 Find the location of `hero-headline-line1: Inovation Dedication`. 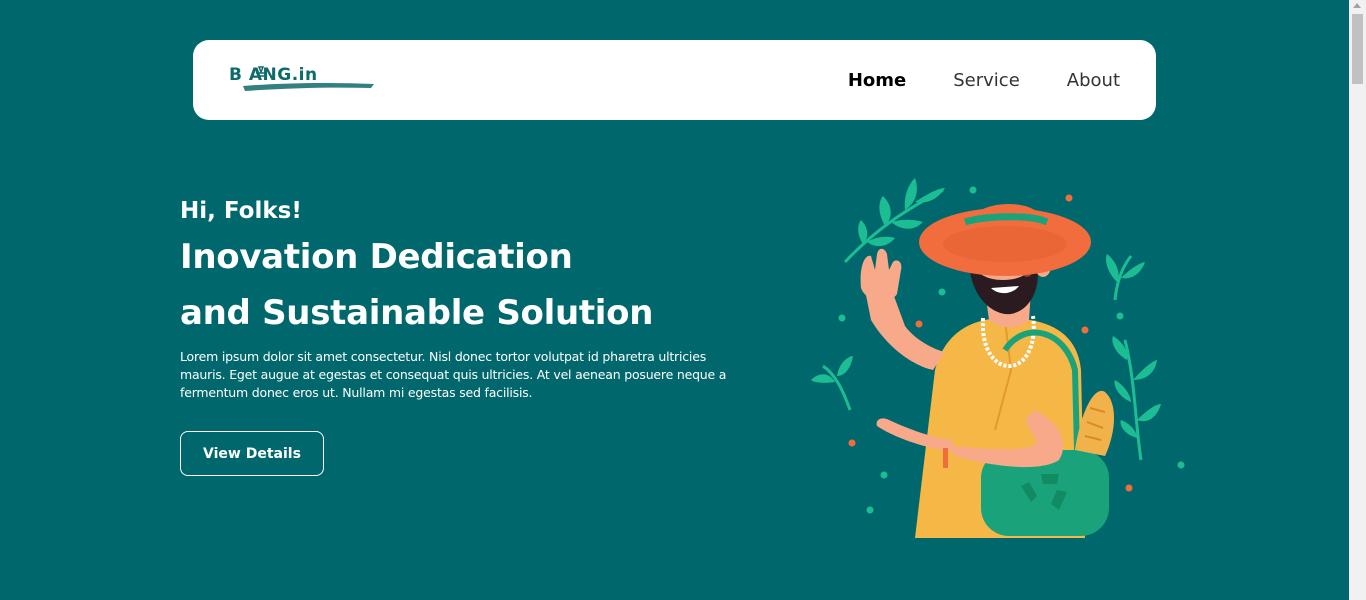

hero-headline-line1: Inovation Dedication is located at coordinates (376, 257).